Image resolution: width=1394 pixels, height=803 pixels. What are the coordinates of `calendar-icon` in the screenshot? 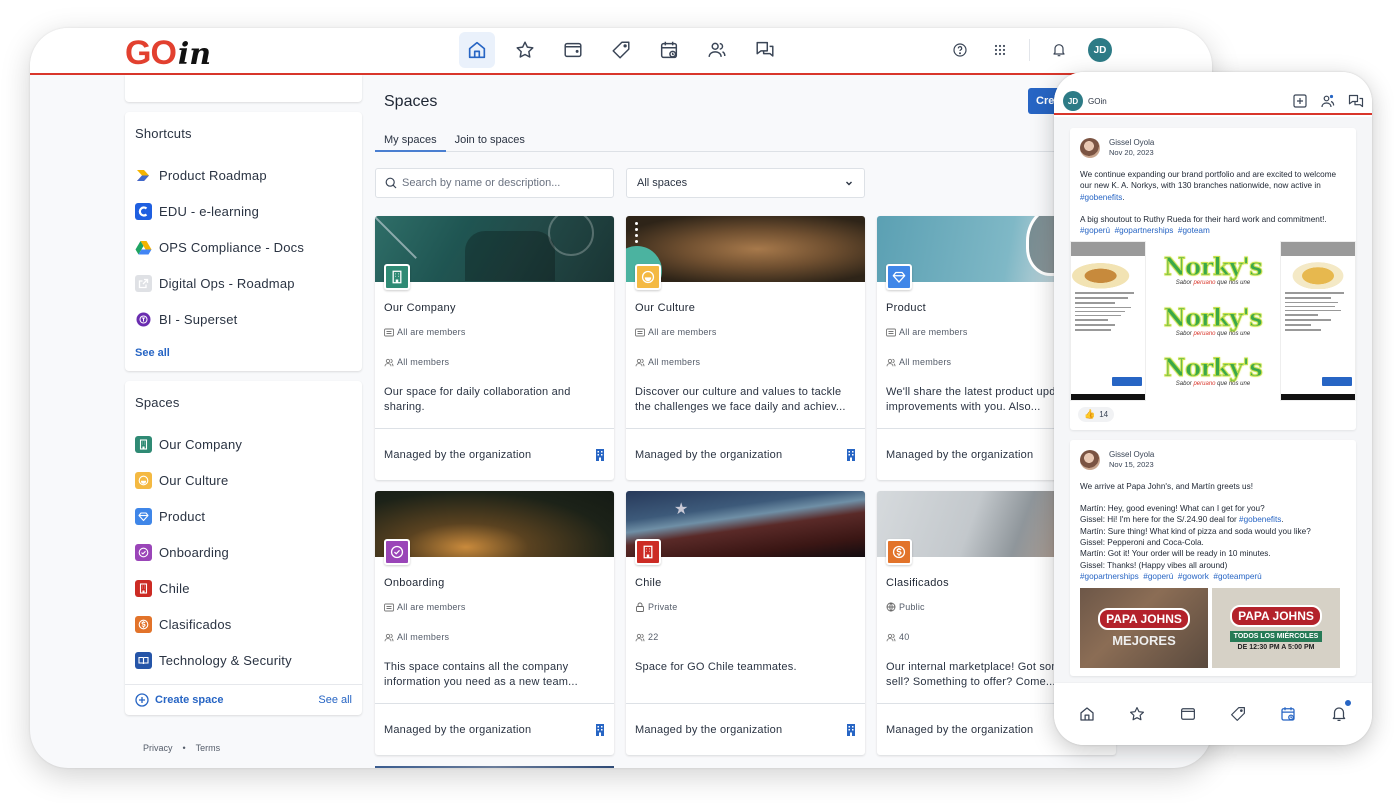 It's located at (669, 50).